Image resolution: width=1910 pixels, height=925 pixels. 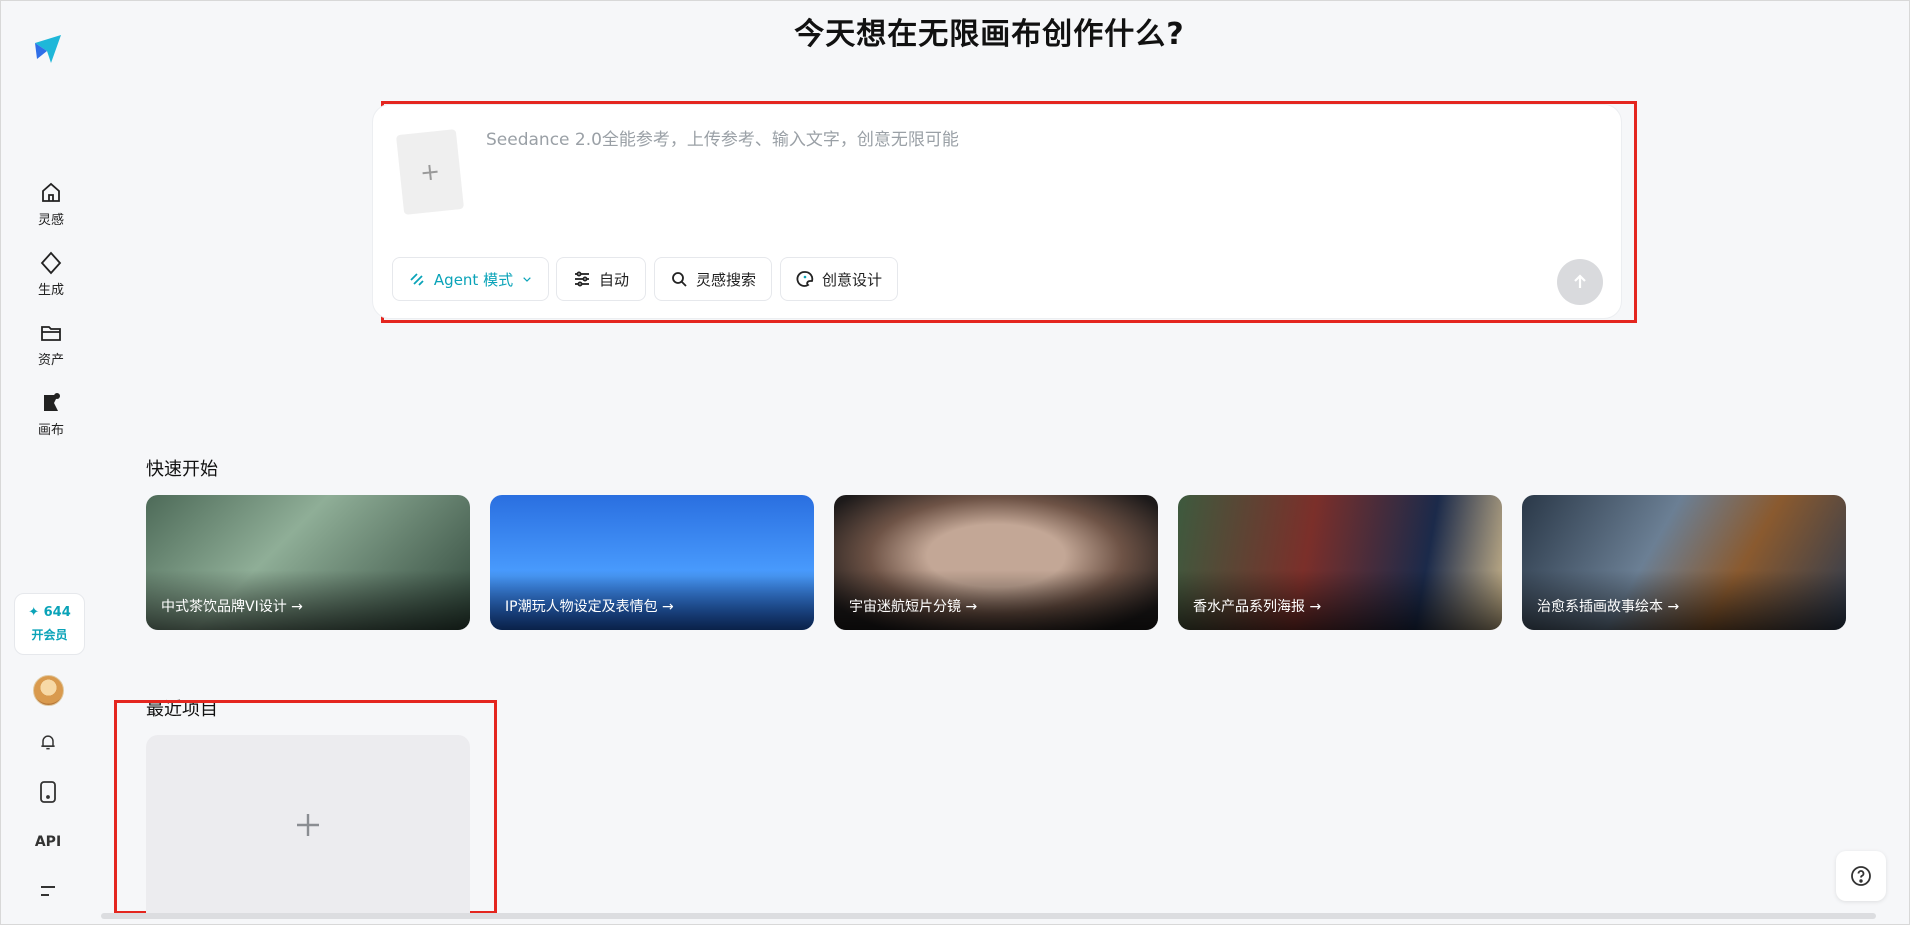 What do you see at coordinates (51, 344) in the screenshot?
I see `sidebar-item-assets: 资产` at bounding box center [51, 344].